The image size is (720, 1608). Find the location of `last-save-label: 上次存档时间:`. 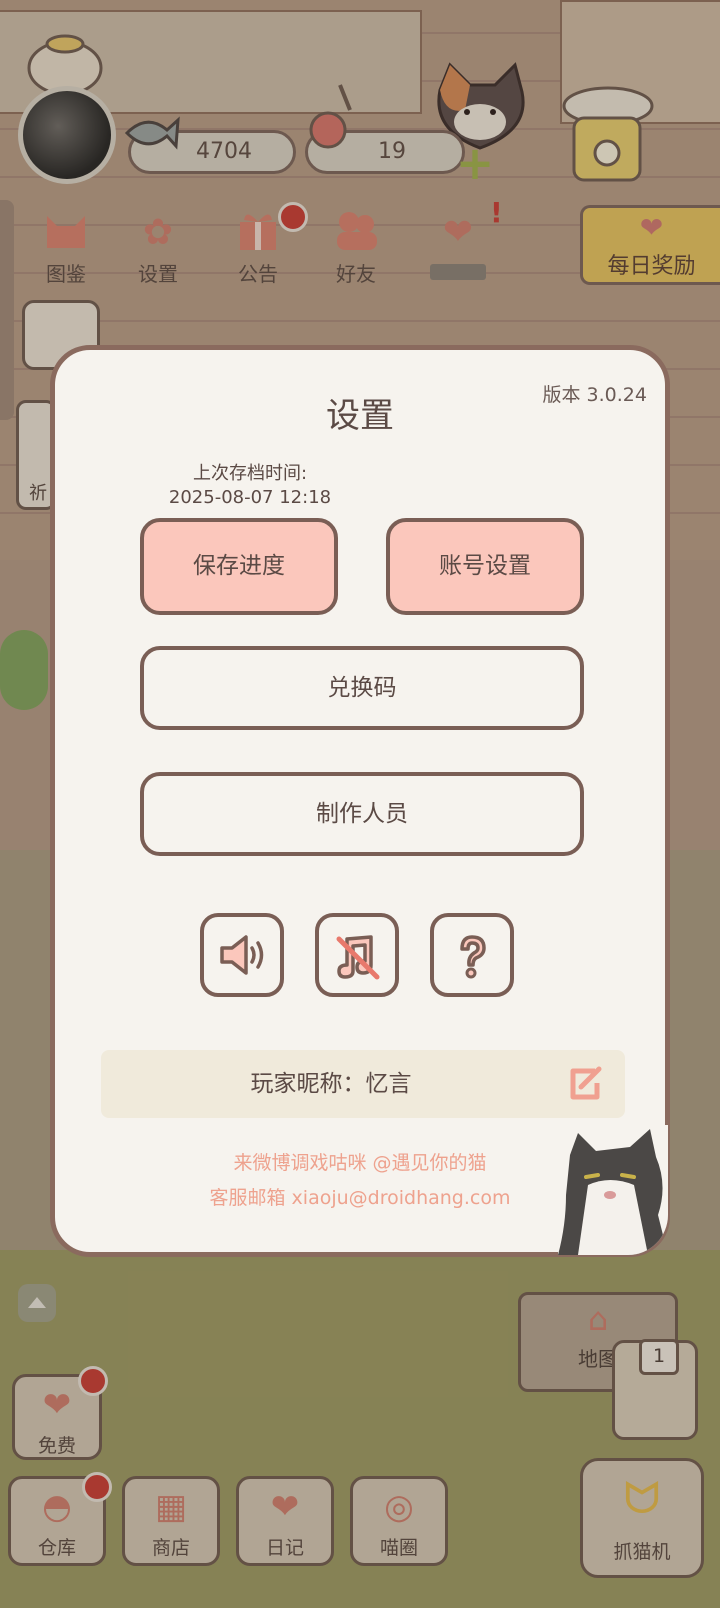

last-save-label: 上次存档时间: is located at coordinates (250, 473).